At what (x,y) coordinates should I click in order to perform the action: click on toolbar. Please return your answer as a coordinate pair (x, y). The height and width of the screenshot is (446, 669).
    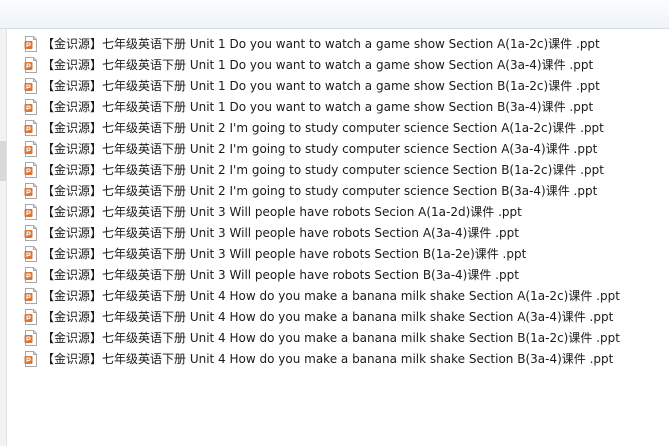
    Looking at the image, I should click on (334, 14).